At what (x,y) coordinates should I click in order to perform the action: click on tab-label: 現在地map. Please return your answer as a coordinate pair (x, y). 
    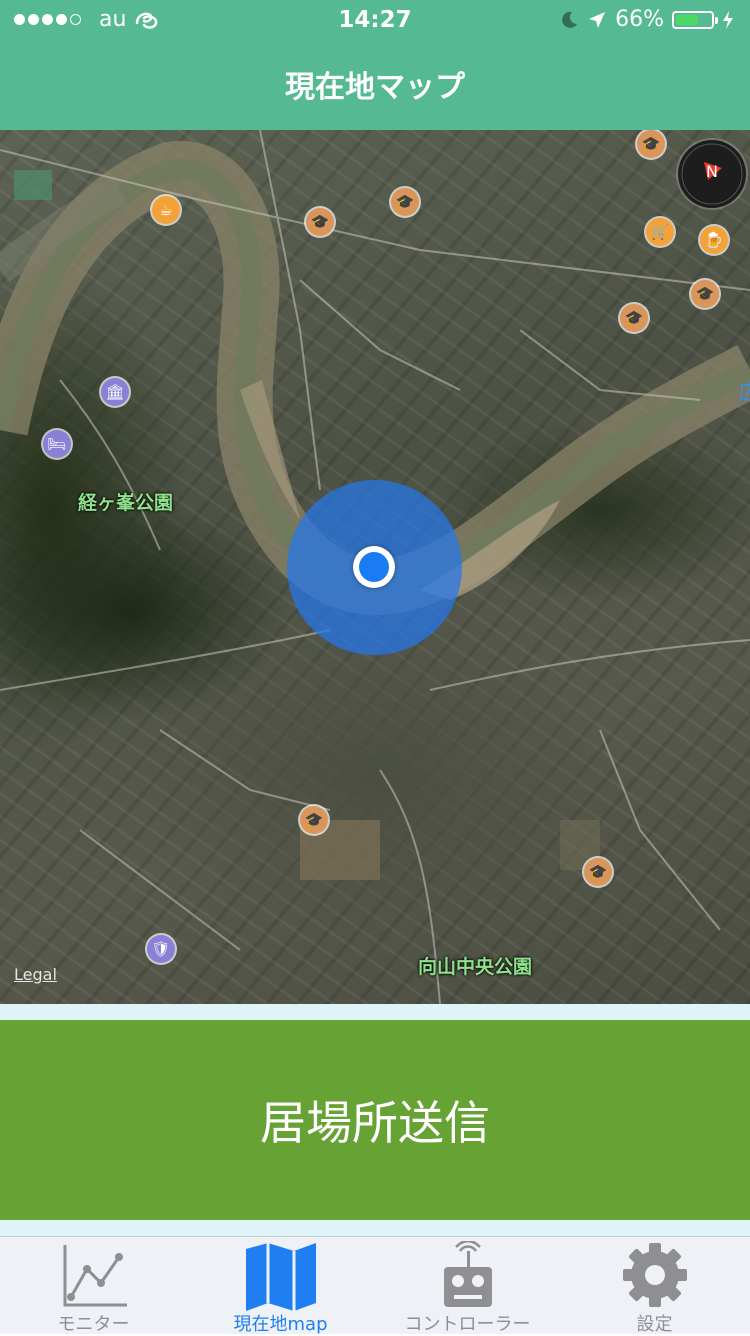
    Looking at the image, I should click on (280, 1324).